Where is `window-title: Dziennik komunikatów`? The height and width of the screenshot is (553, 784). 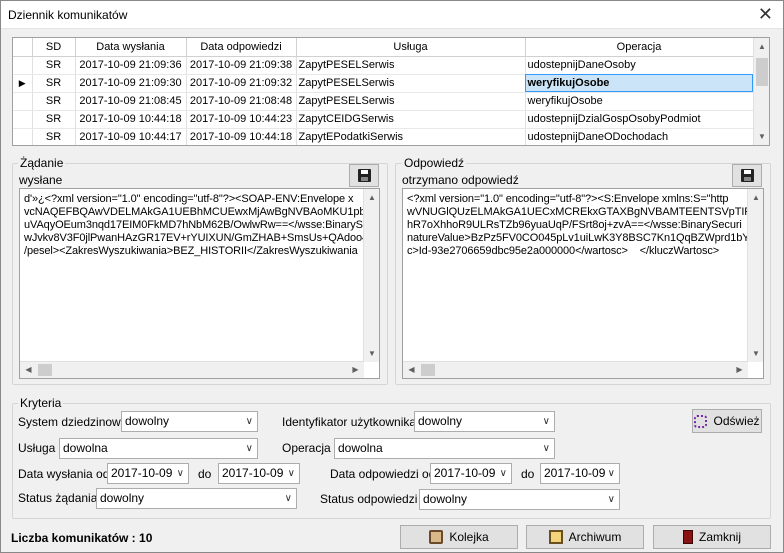
window-title: Dziennik komunikatów is located at coordinates (68, 15).